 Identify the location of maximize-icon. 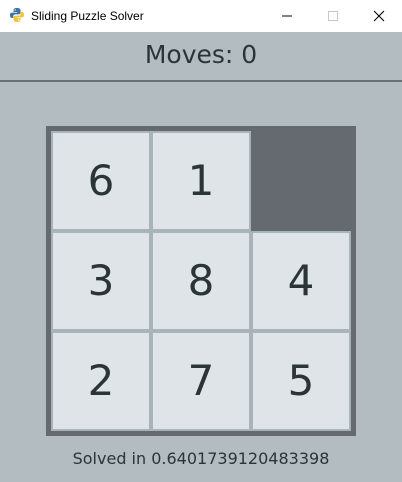
(333, 16).